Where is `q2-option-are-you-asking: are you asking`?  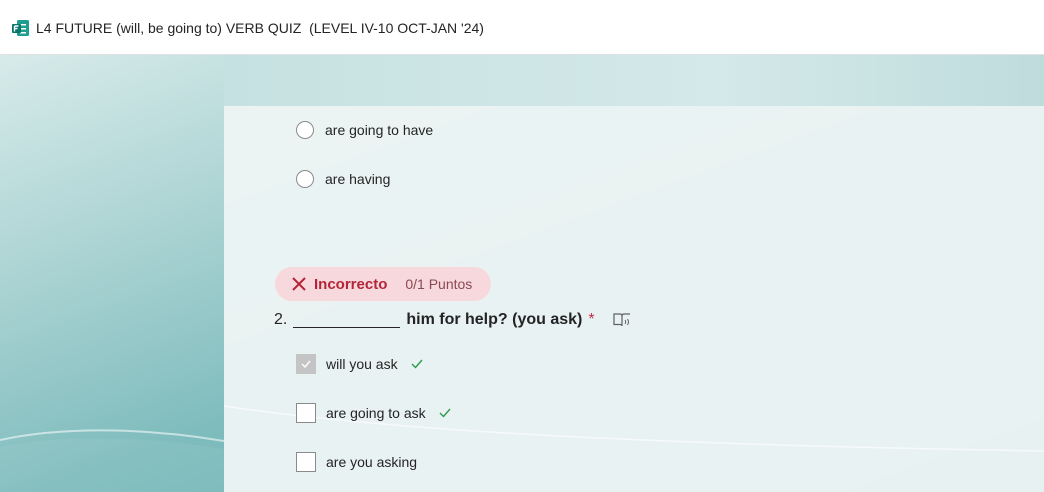 q2-option-are-you-asking: are you asking is located at coordinates (356, 462).